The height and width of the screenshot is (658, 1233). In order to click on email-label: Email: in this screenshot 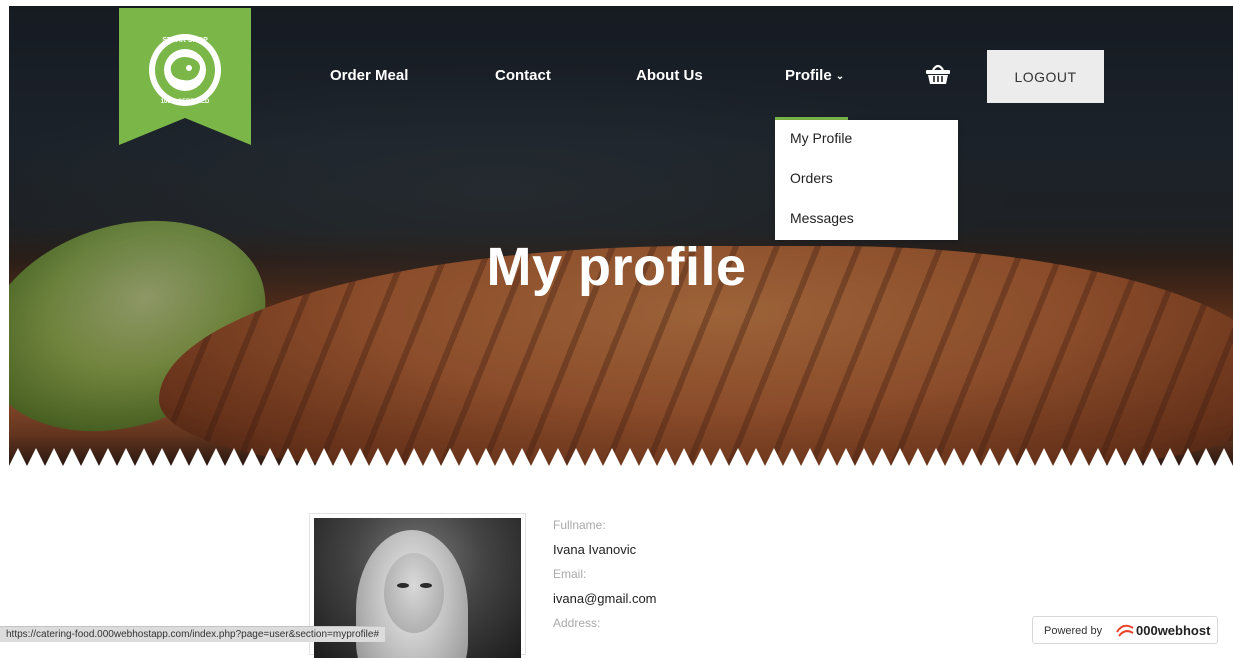, I will do `click(570, 574)`.